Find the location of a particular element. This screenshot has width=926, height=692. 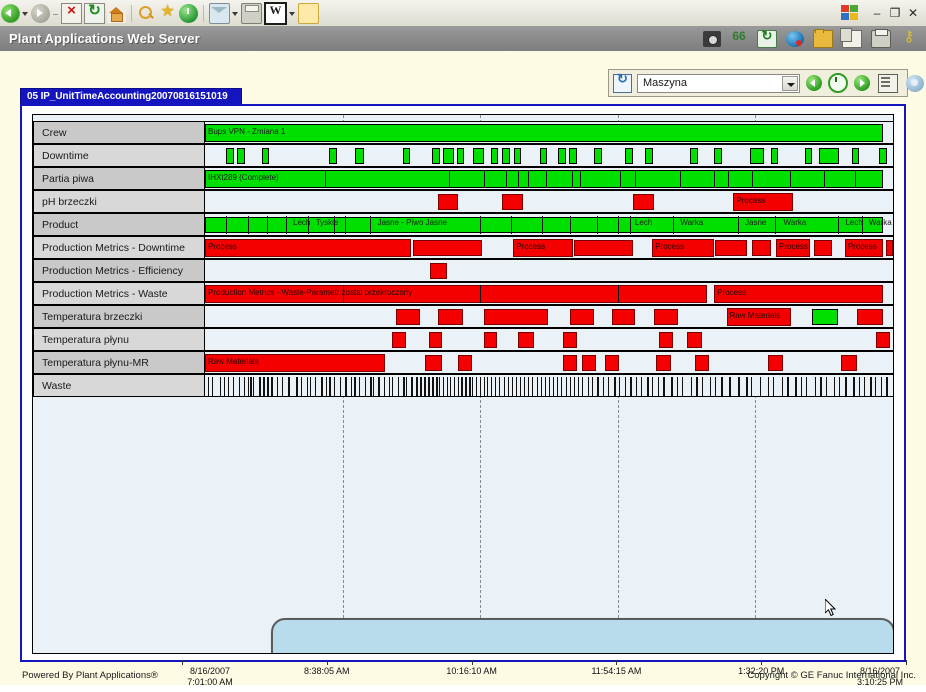

binoculars-icon is located at coordinates (739, 38).